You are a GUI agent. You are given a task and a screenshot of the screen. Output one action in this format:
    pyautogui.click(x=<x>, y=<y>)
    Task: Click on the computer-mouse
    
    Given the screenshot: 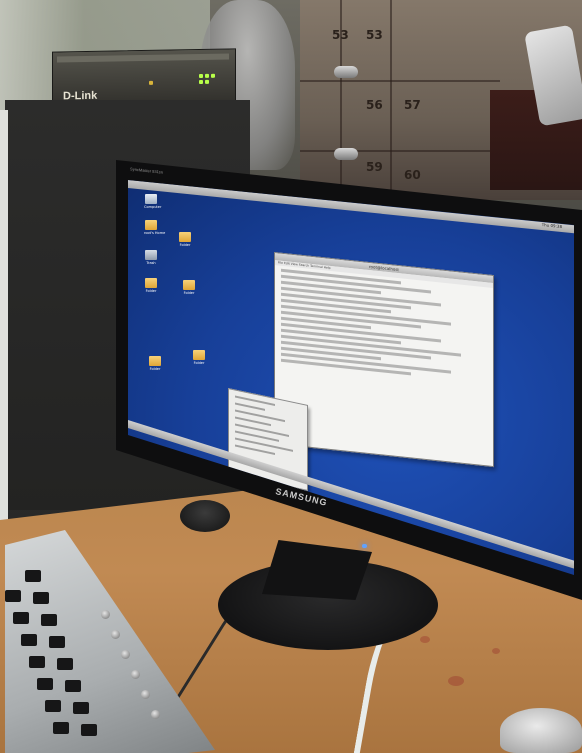 What is the action you would take?
    pyautogui.click(x=541, y=730)
    